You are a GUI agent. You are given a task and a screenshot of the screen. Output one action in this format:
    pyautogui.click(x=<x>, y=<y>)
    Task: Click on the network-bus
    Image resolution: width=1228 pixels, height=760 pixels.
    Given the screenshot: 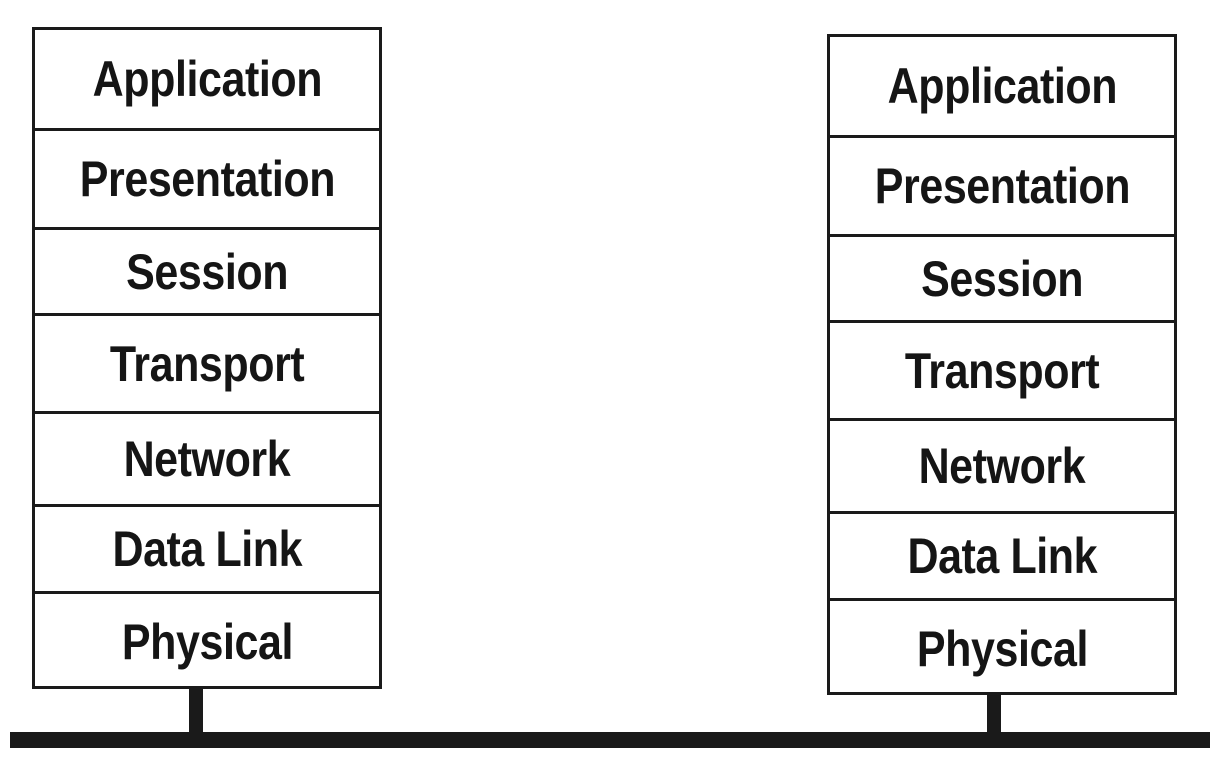 What is the action you would take?
    pyautogui.click(x=610, y=740)
    